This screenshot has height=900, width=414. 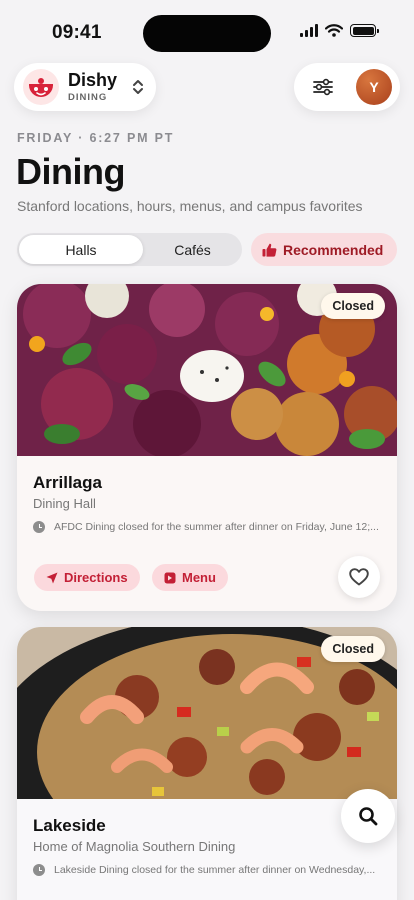 What do you see at coordinates (323, 87) in the screenshot?
I see `sliders-icon` at bounding box center [323, 87].